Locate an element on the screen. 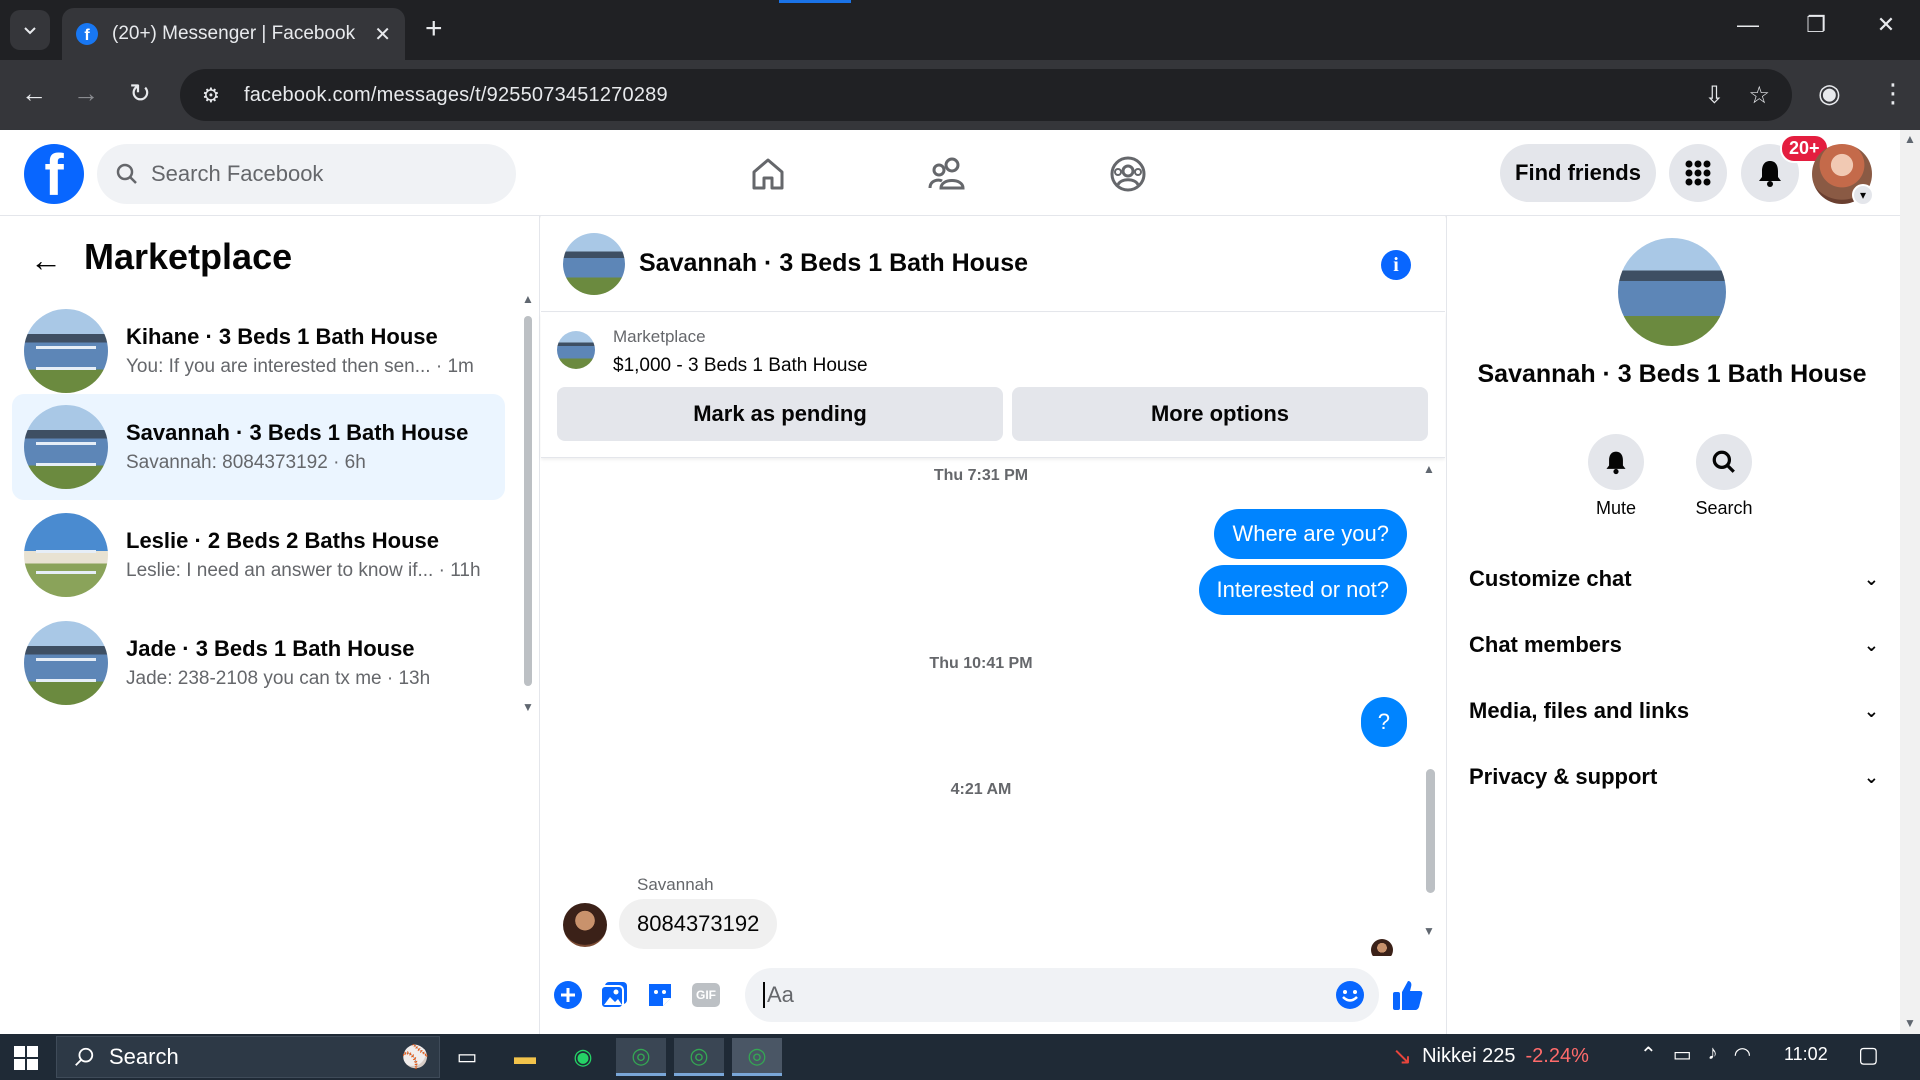 The height and width of the screenshot is (1080, 1920). listing-price-title: $1,000 - 3 Beds 1 Bath House is located at coordinates (740, 366).